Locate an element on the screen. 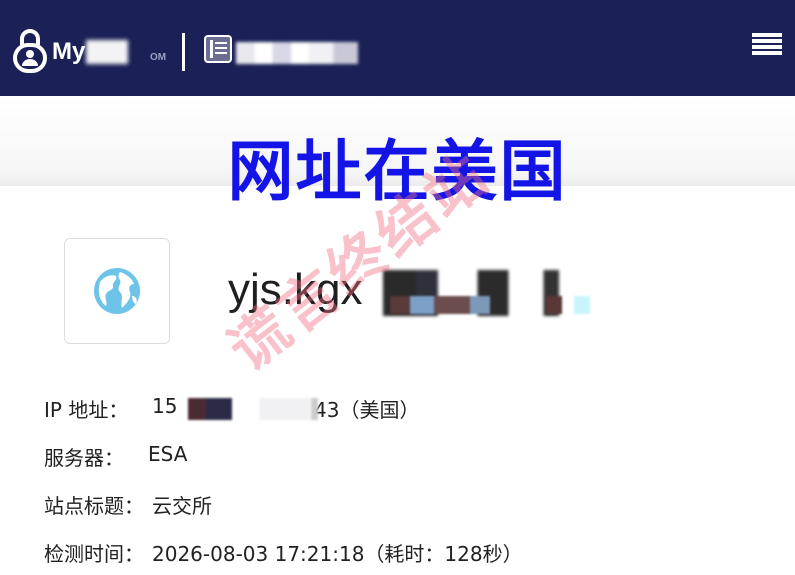 The height and width of the screenshot is (575, 795). check-time-row: 检测时间： 2026-08-03 17:21:18（耗时：128秒） is located at coordinates (283, 552).